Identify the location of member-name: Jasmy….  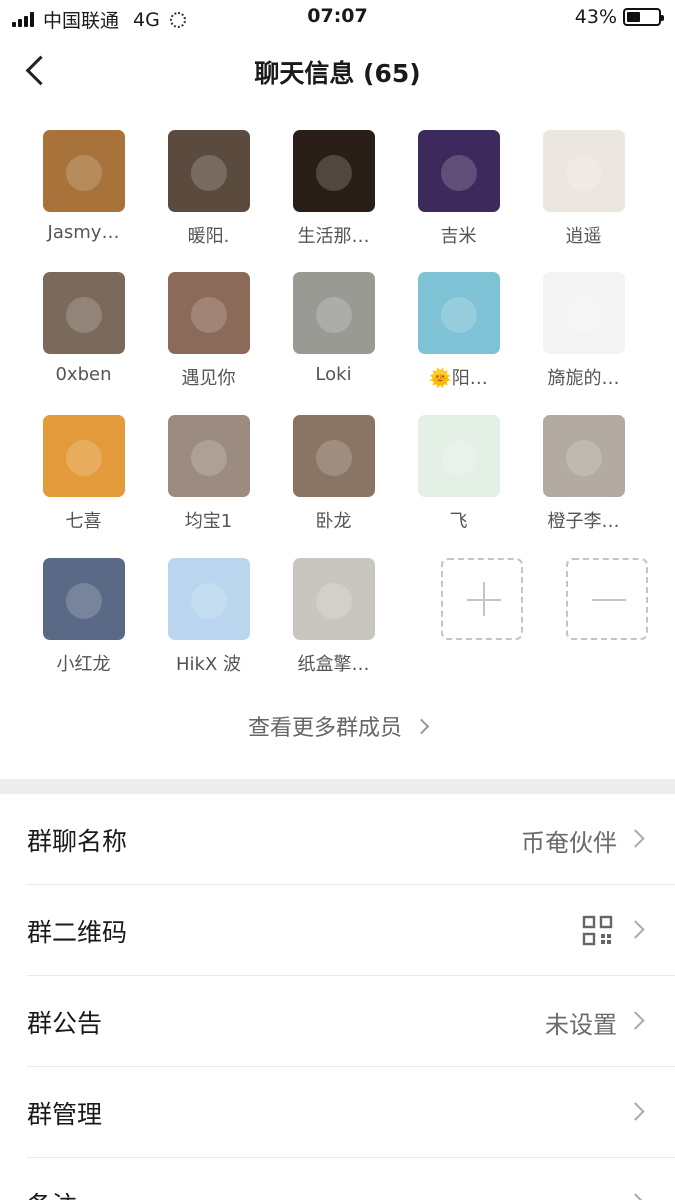
(83, 232).